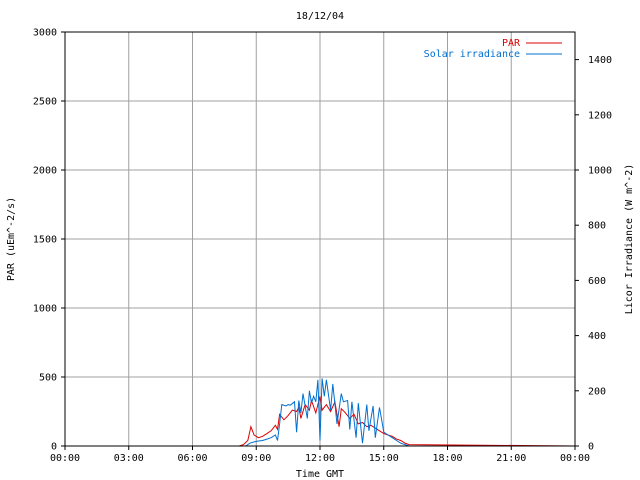 Image resolution: width=640 pixels, height=480 pixels. I want to click on y-right-tick-label: 800, so click(597, 226).